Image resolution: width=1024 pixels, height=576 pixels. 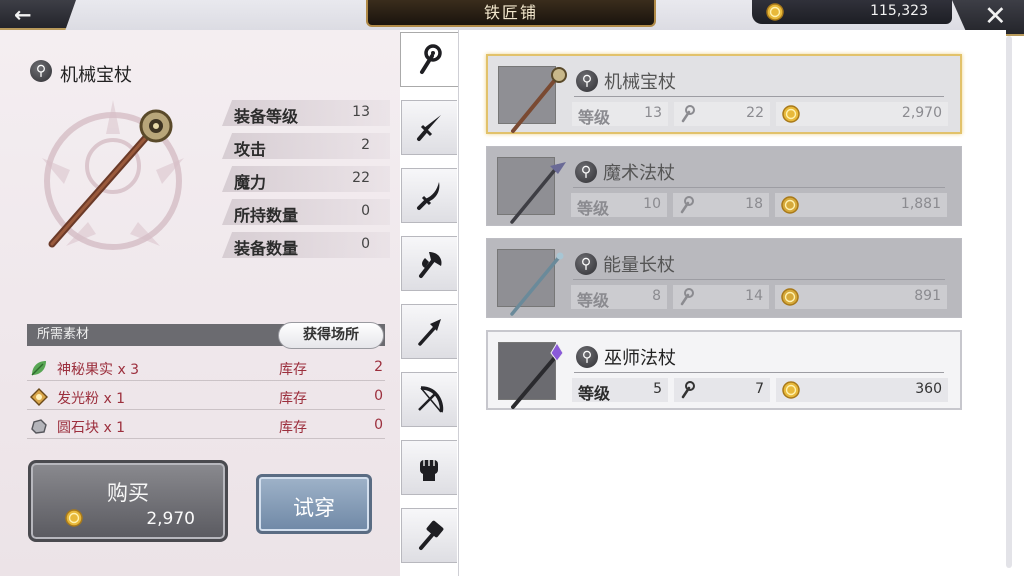 I want to click on energy-staff-icon, so click(x=537, y=284).